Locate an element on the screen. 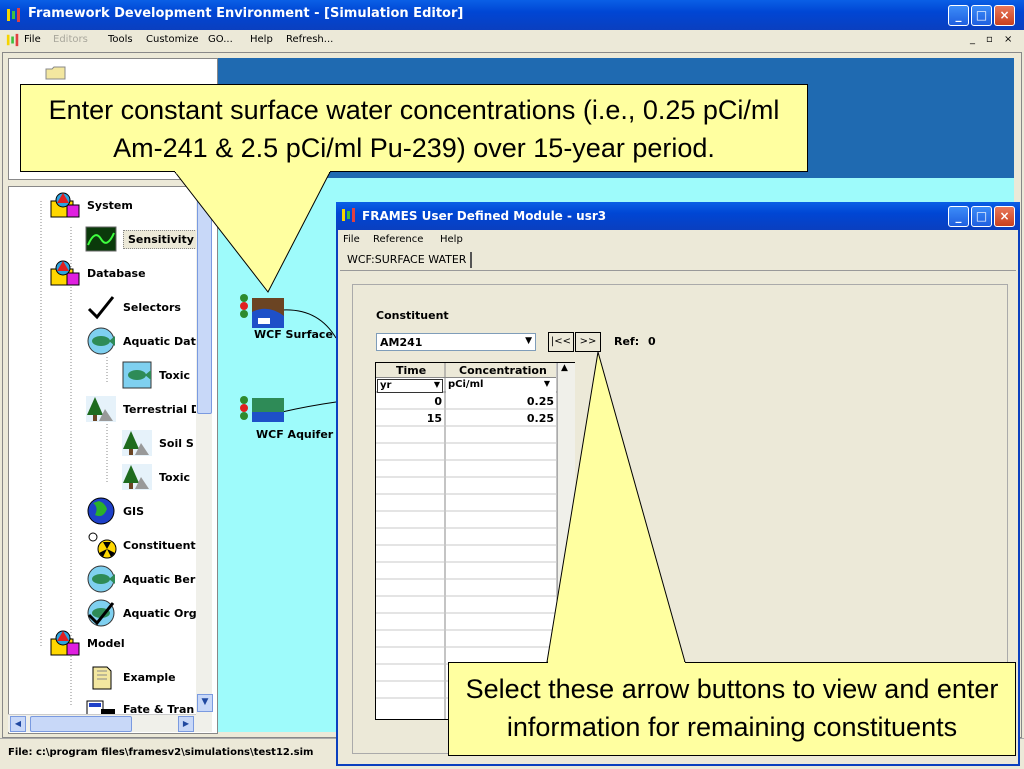 This screenshot has width=1024, height=769. tree-item-selectors: Selectors is located at coordinates (133, 307).